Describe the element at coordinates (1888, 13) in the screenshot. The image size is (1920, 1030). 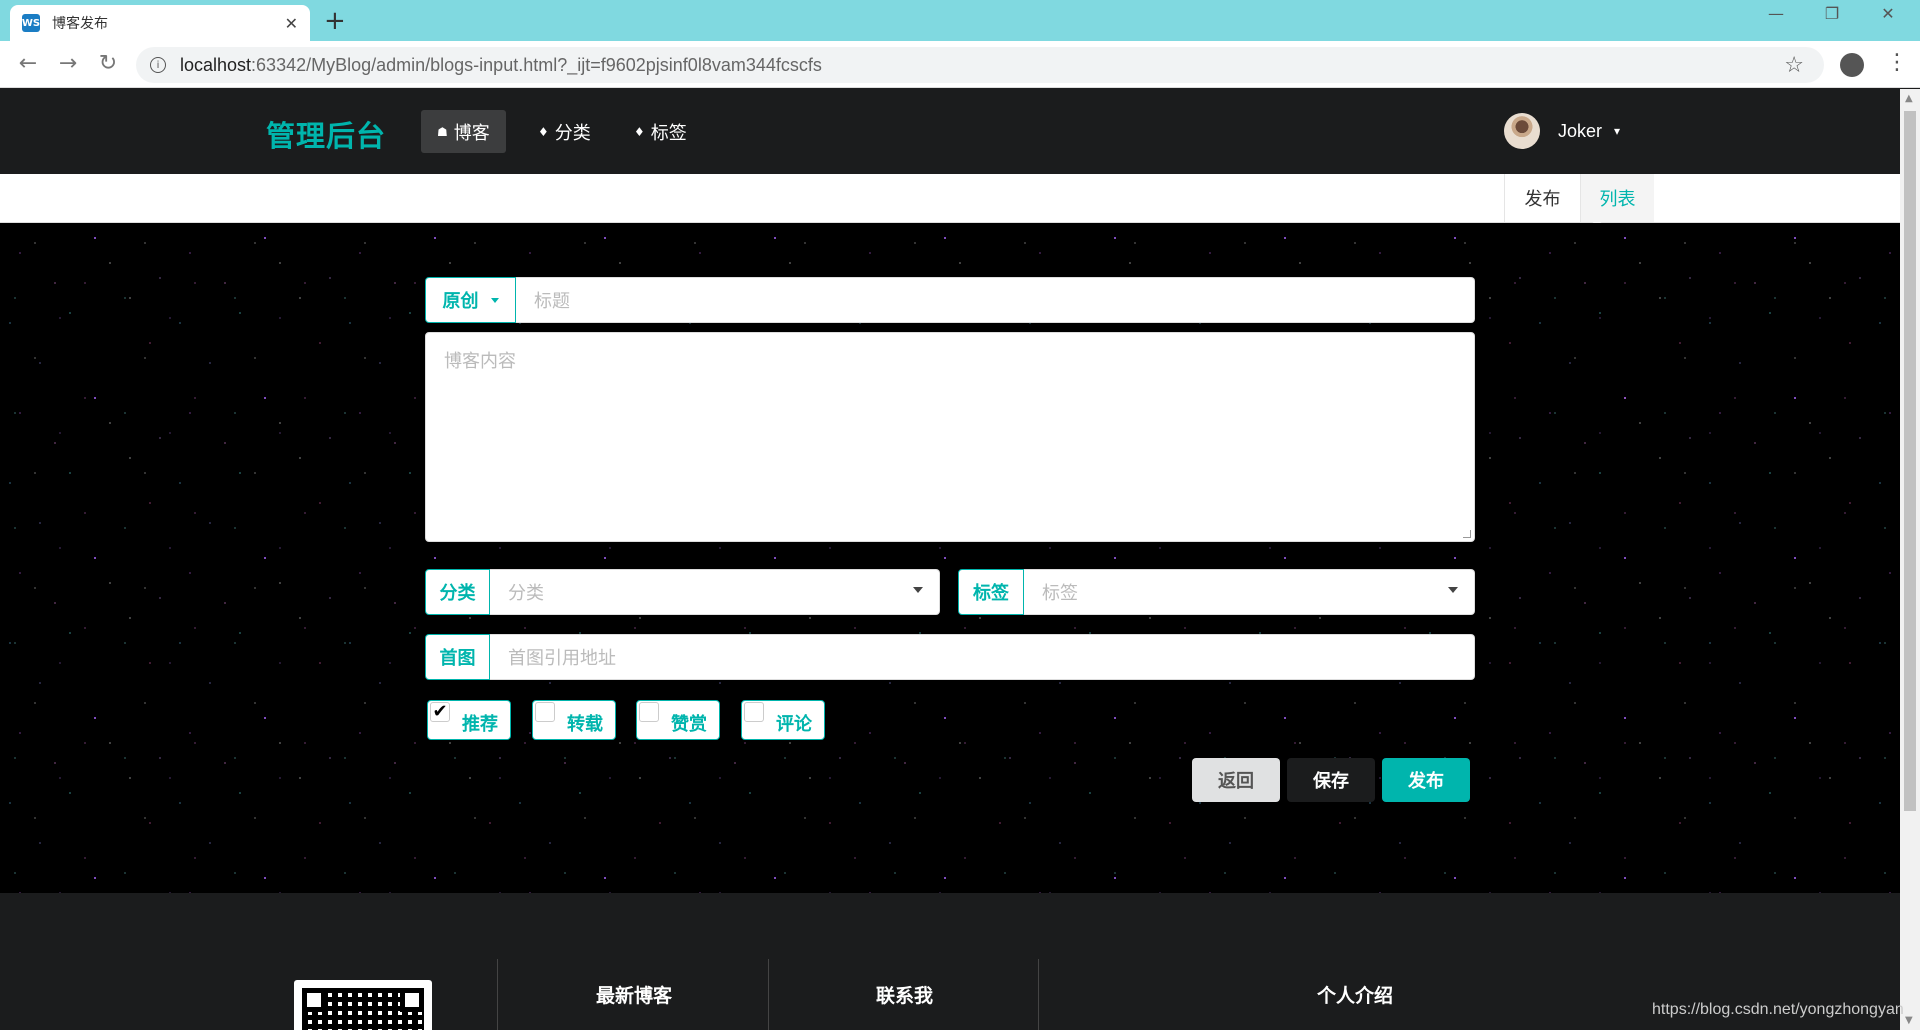
I see `window-close-icon: ✕` at that location.